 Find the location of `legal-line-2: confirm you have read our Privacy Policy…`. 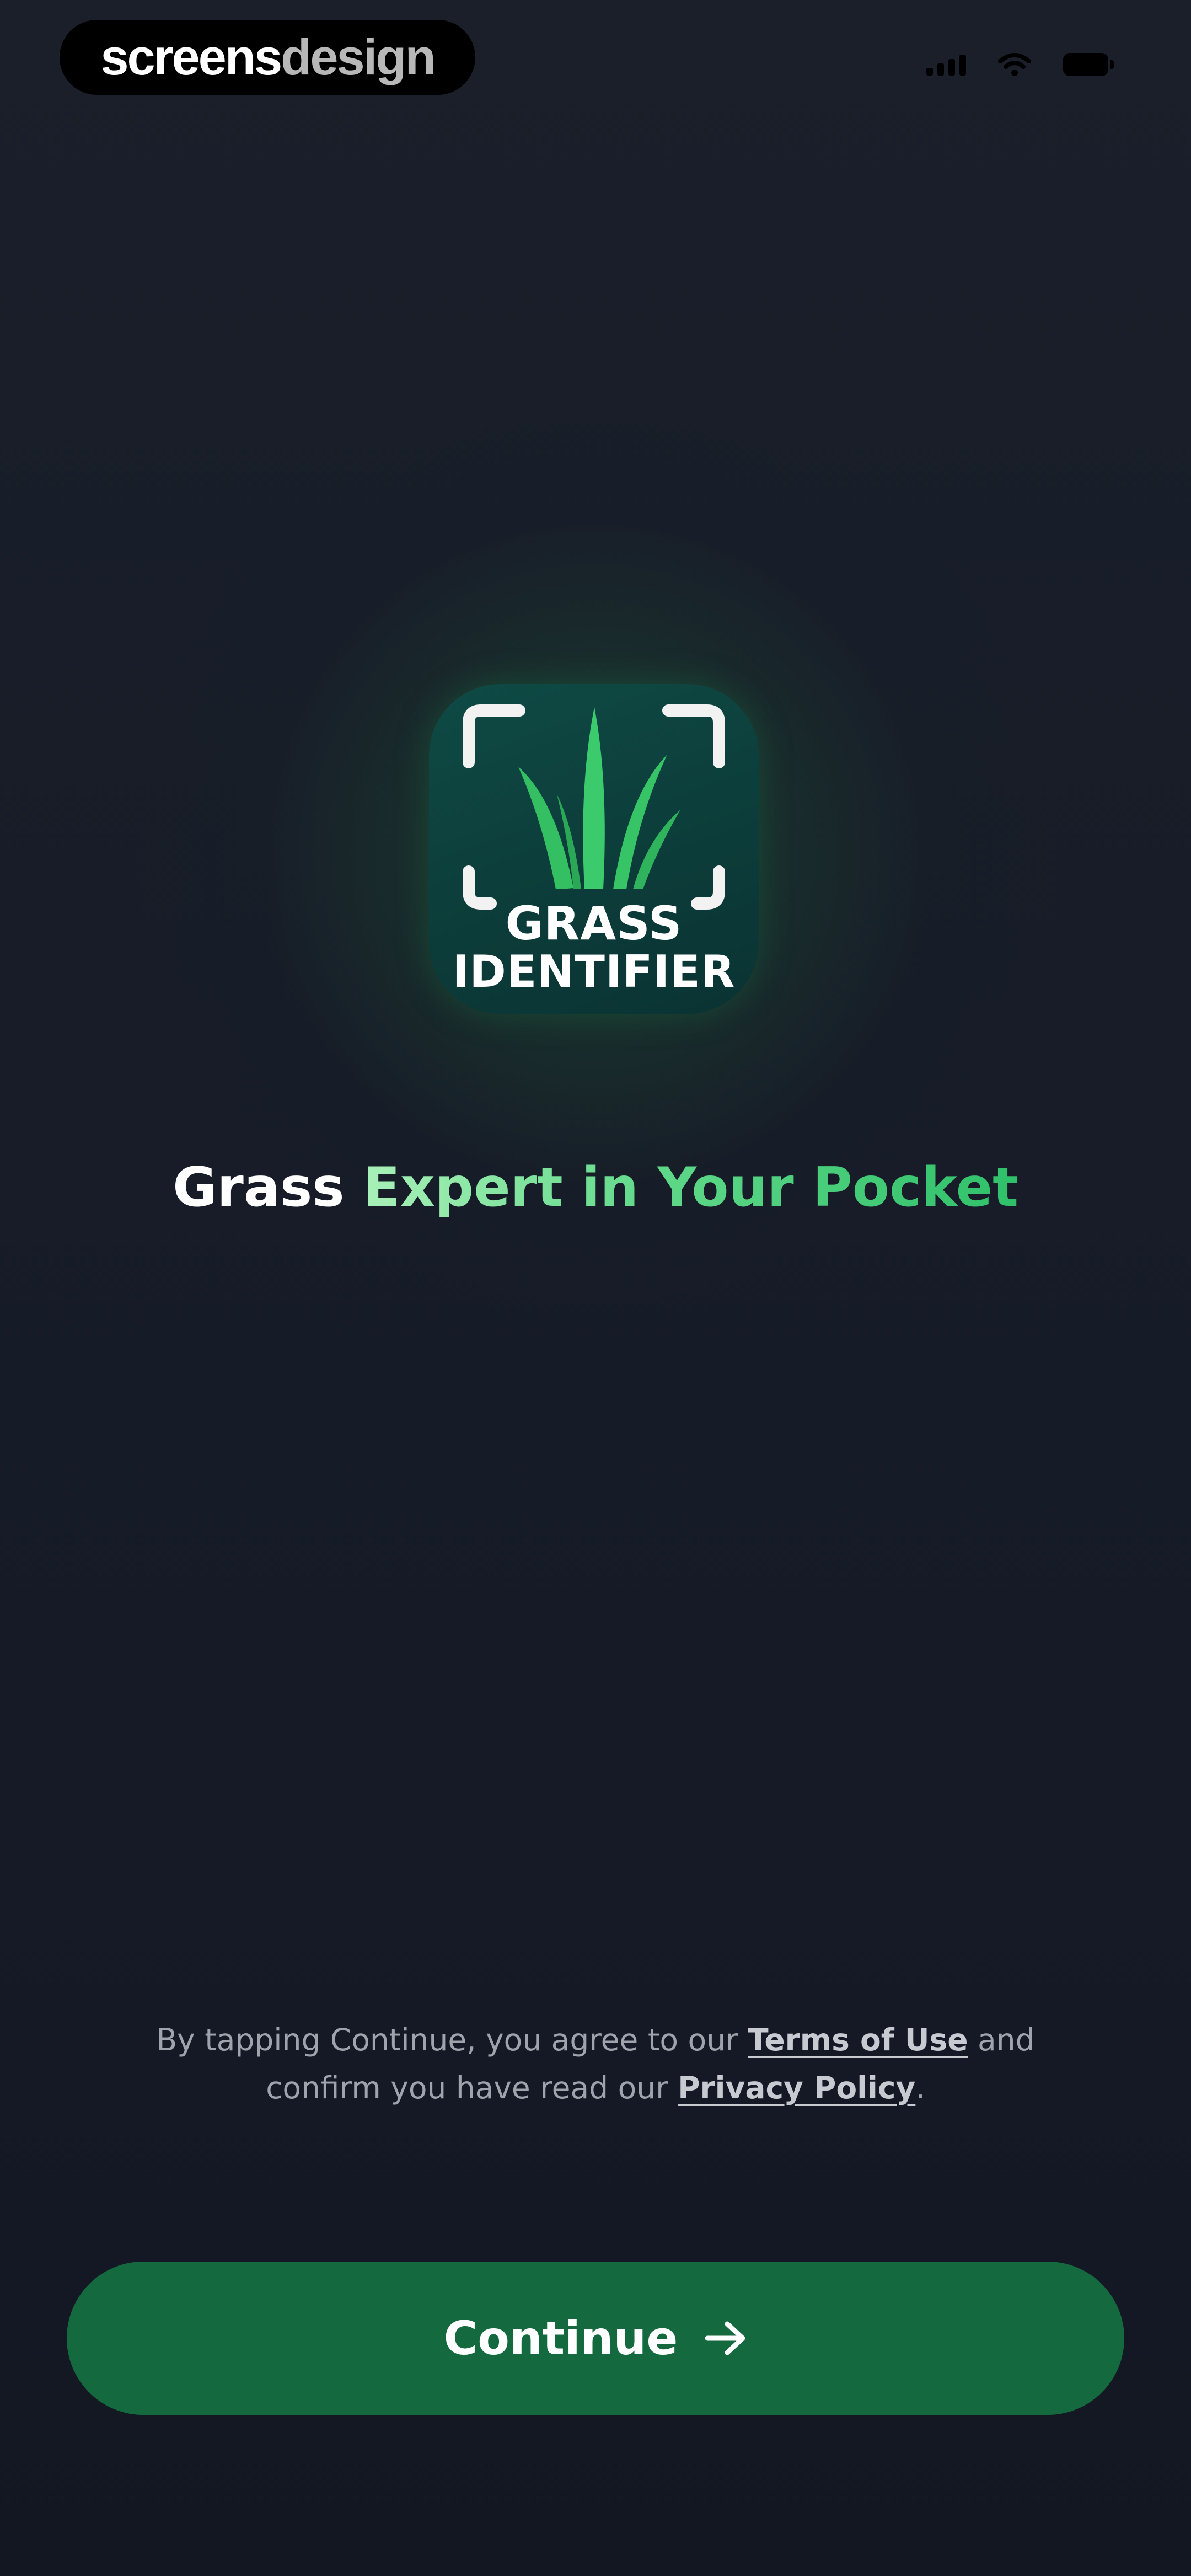

legal-line-2: confirm you have read our Privacy Policy… is located at coordinates (595, 2088).